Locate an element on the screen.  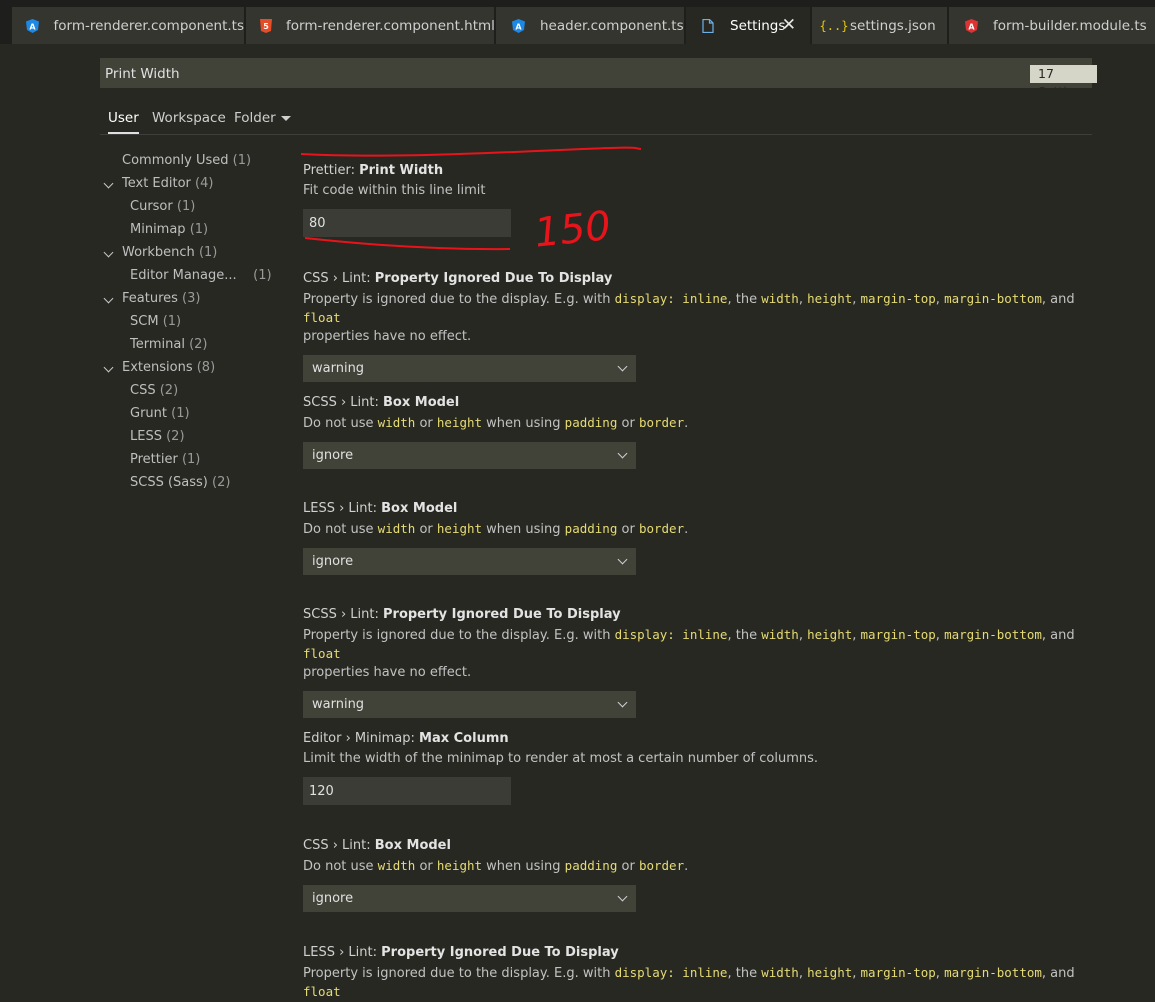
tab-form-renderer-ts: A form-renderer.component.ts is located at coordinates (128, 25).